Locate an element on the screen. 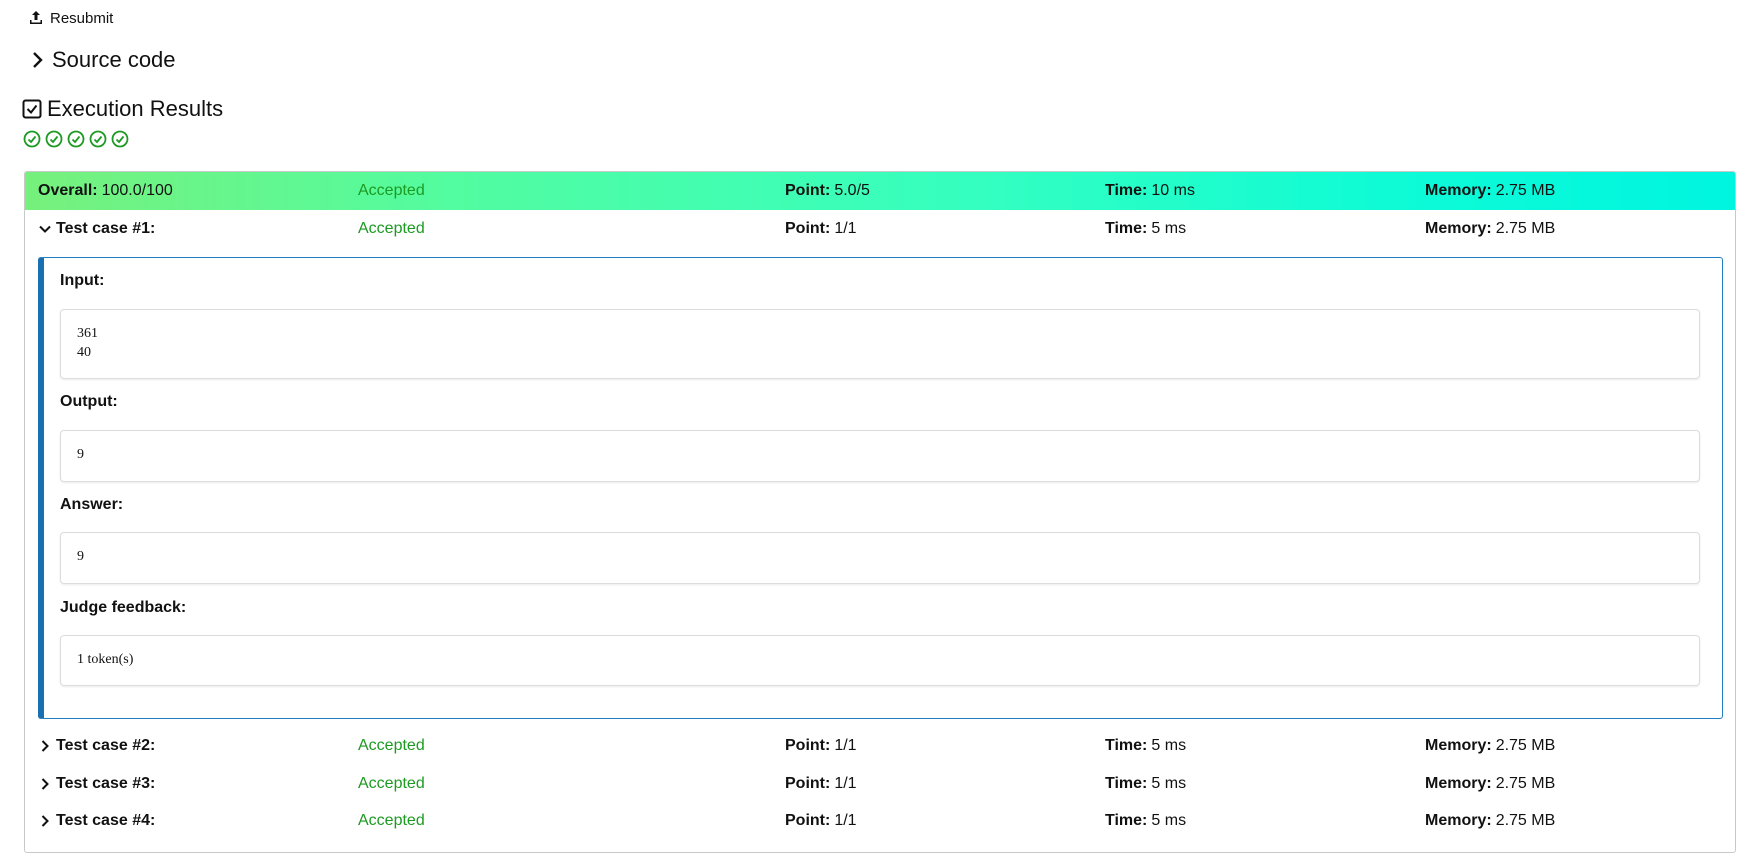 The width and height of the screenshot is (1753, 853). test-case-name: Test case #3: is located at coordinates (106, 783).